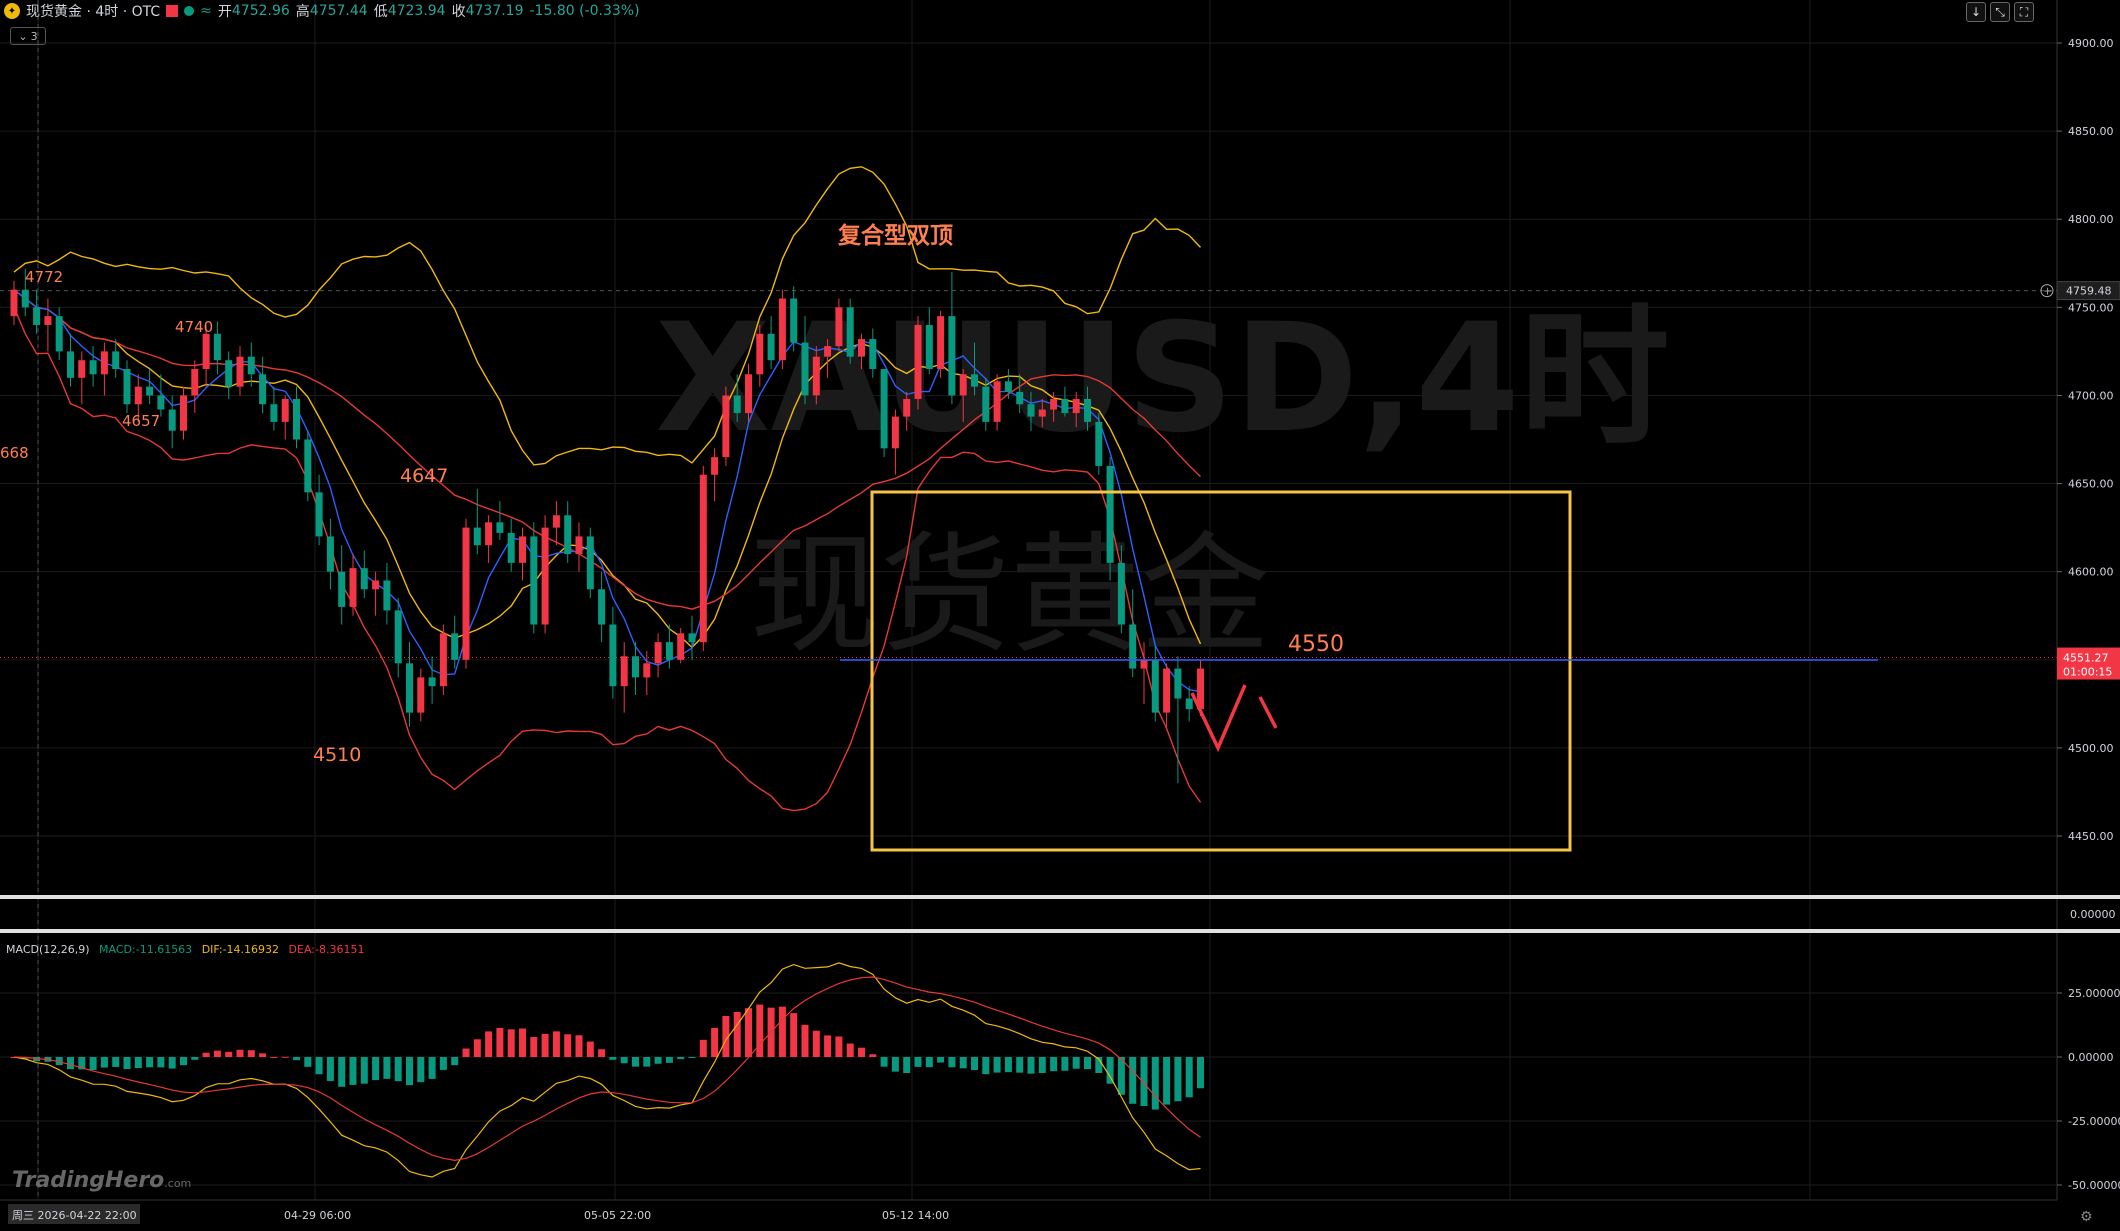 The height and width of the screenshot is (1231, 2120). I want to click on market-status-icon, so click(189, 11).